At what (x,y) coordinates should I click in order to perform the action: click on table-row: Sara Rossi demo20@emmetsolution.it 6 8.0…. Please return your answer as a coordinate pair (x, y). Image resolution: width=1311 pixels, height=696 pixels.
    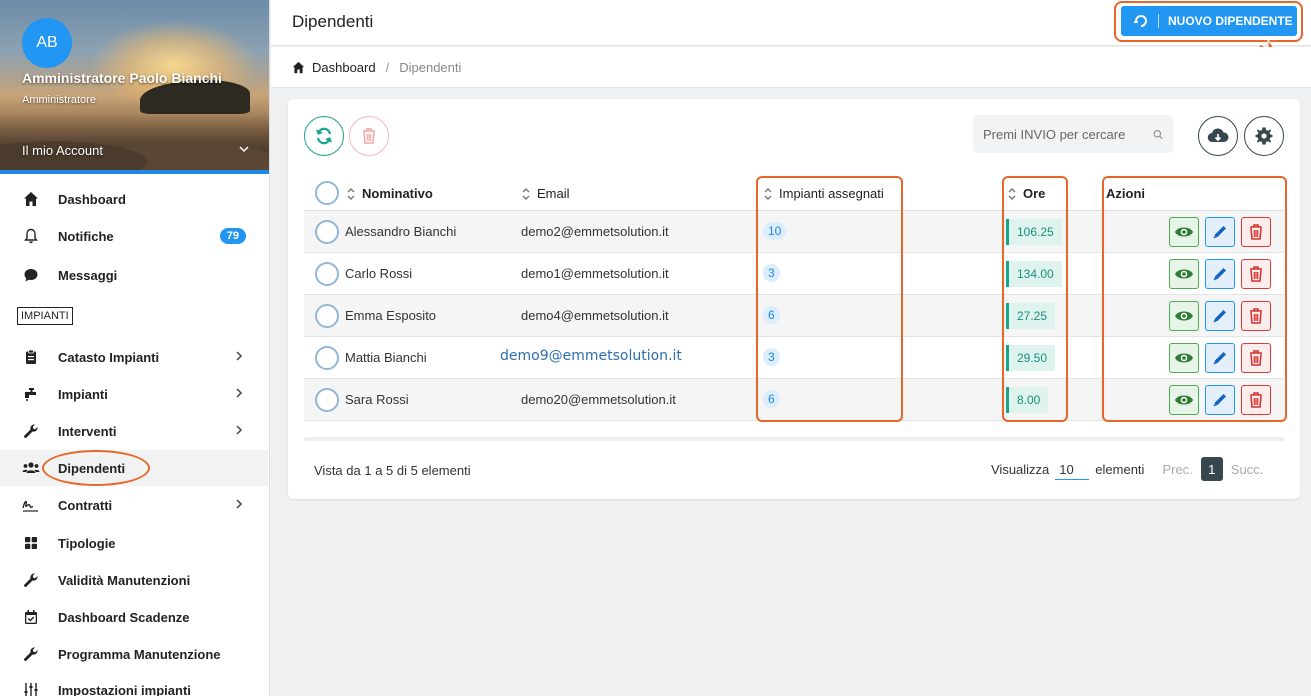
    Looking at the image, I should click on (794, 400).